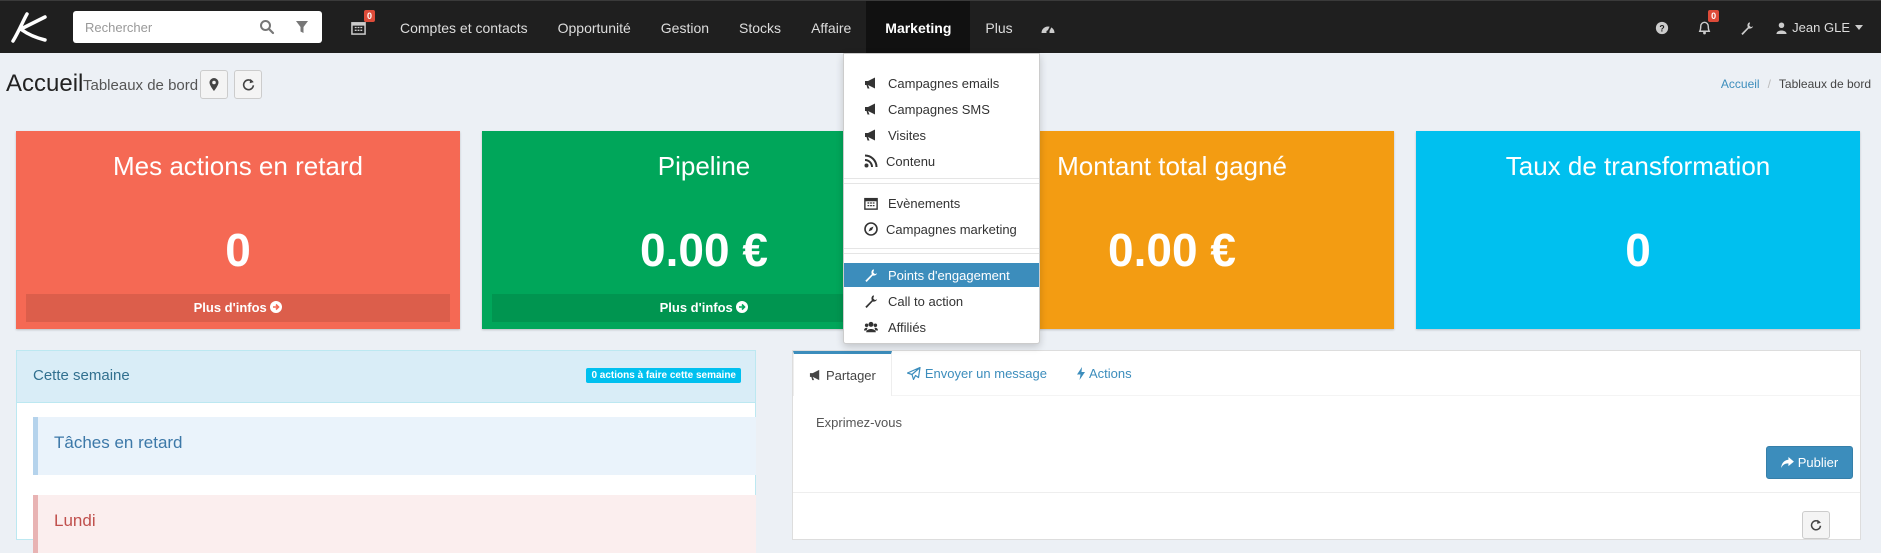 This screenshot has width=1881, height=553. Describe the element at coordinates (949, 275) in the screenshot. I see `menu-item-label: Points d'engagement` at that location.